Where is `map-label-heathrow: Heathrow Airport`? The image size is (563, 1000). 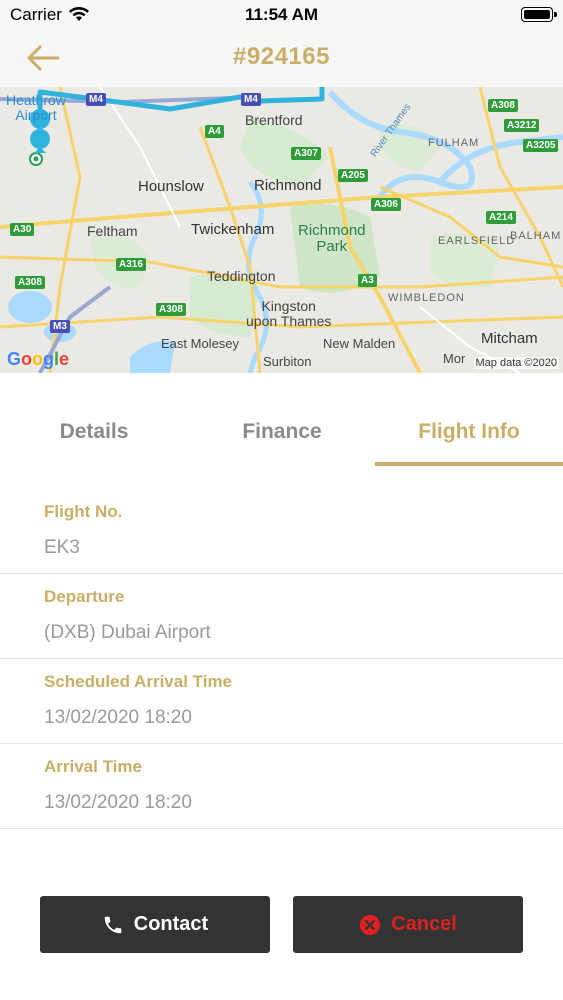 map-label-heathrow: Heathrow Airport is located at coordinates (36, 107).